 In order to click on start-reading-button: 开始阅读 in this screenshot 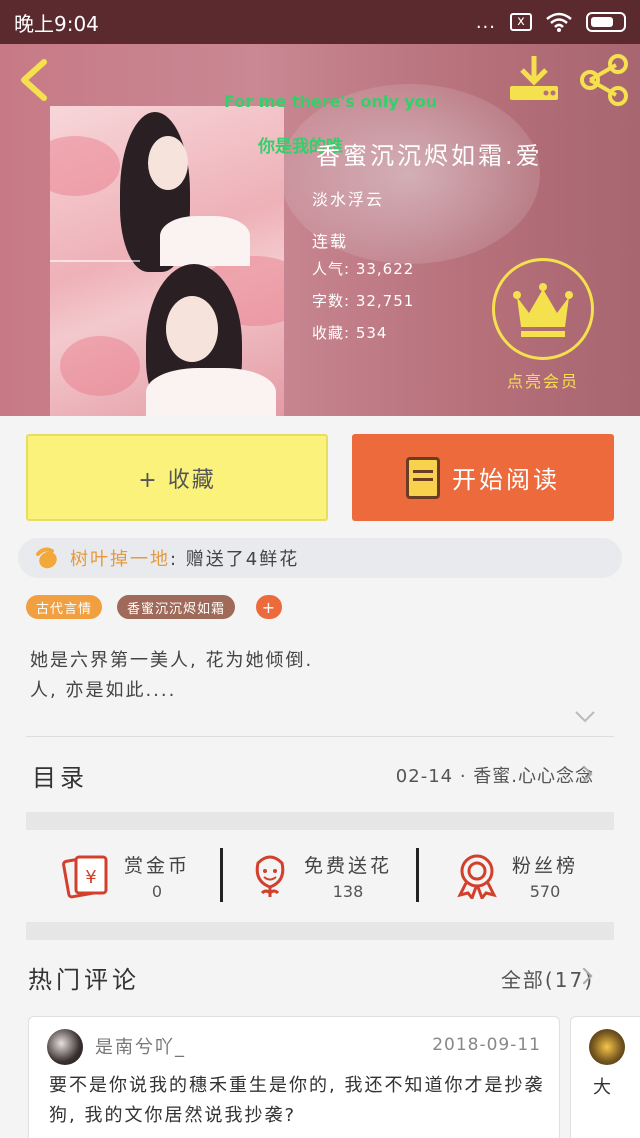, I will do `click(483, 477)`.